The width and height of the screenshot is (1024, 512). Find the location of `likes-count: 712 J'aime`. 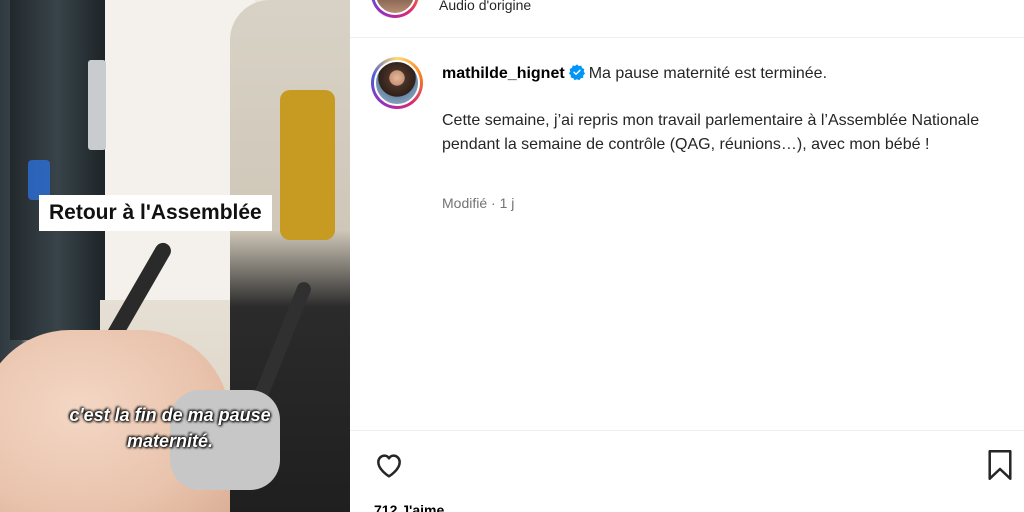

likes-count: 712 J'aime is located at coordinates (409, 507).